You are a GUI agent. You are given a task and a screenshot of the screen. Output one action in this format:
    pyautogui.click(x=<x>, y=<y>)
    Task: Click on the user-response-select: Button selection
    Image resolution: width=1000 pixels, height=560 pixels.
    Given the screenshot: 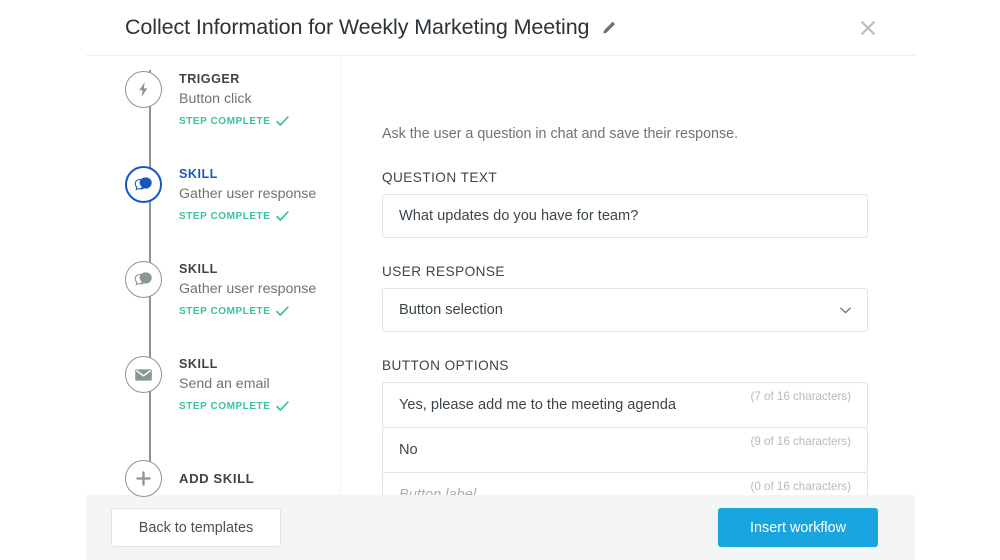 What is the action you would take?
    pyautogui.click(x=625, y=310)
    